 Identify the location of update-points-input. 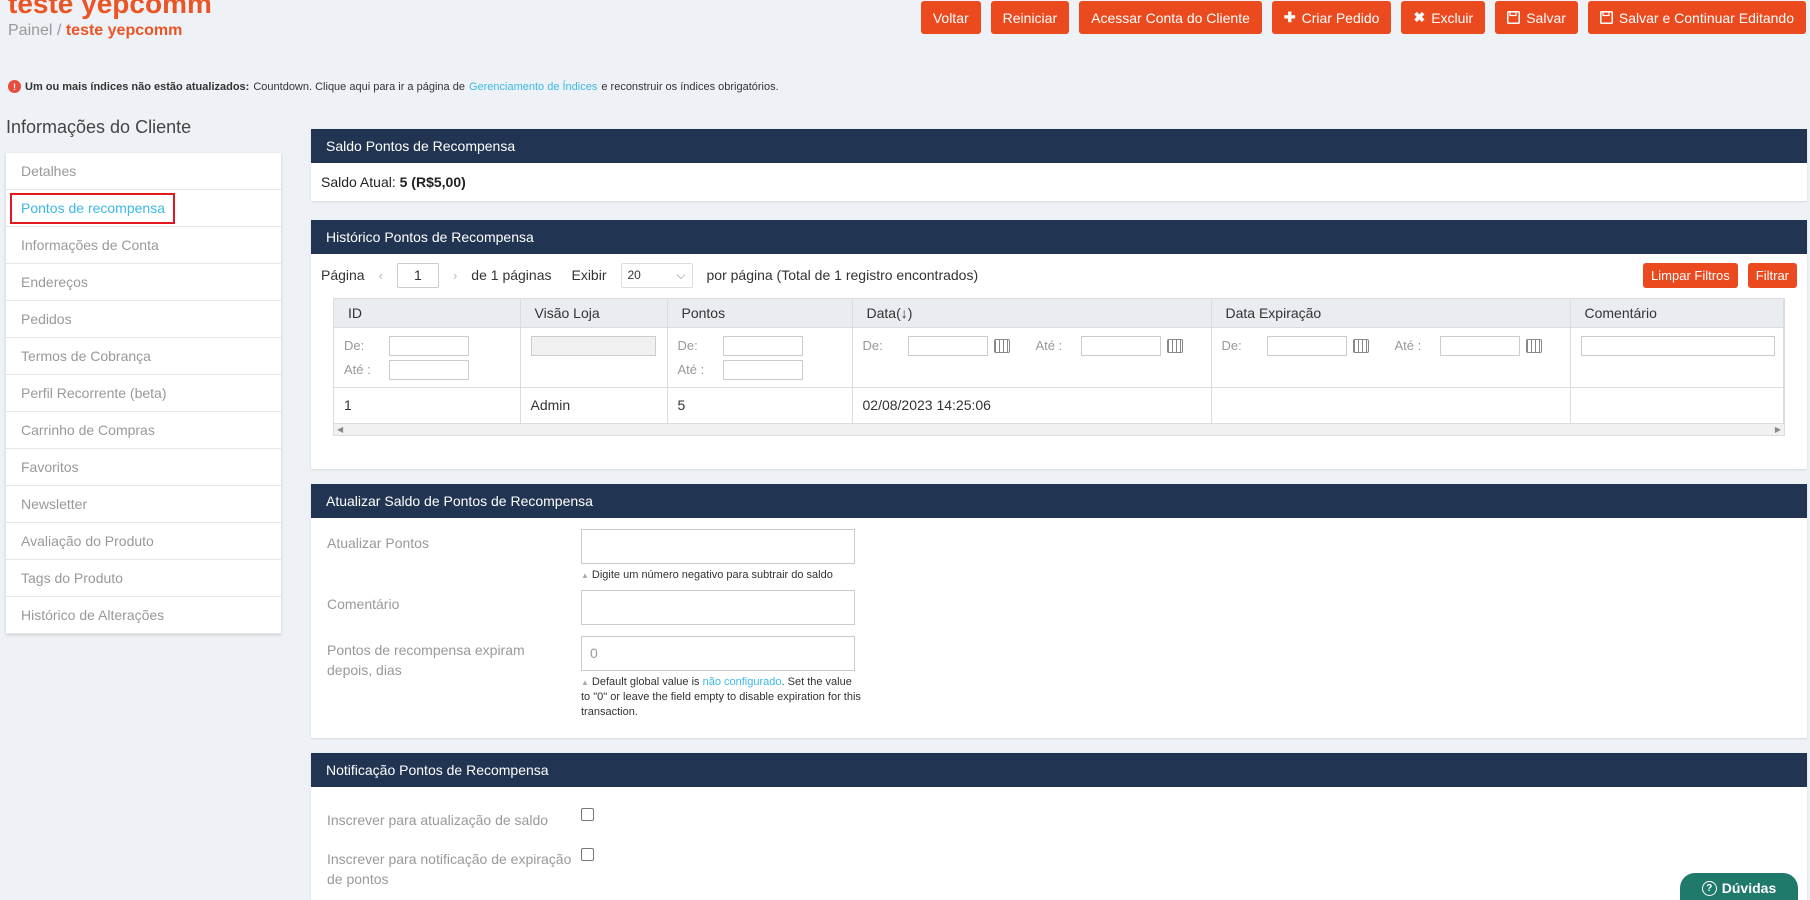
(718, 546).